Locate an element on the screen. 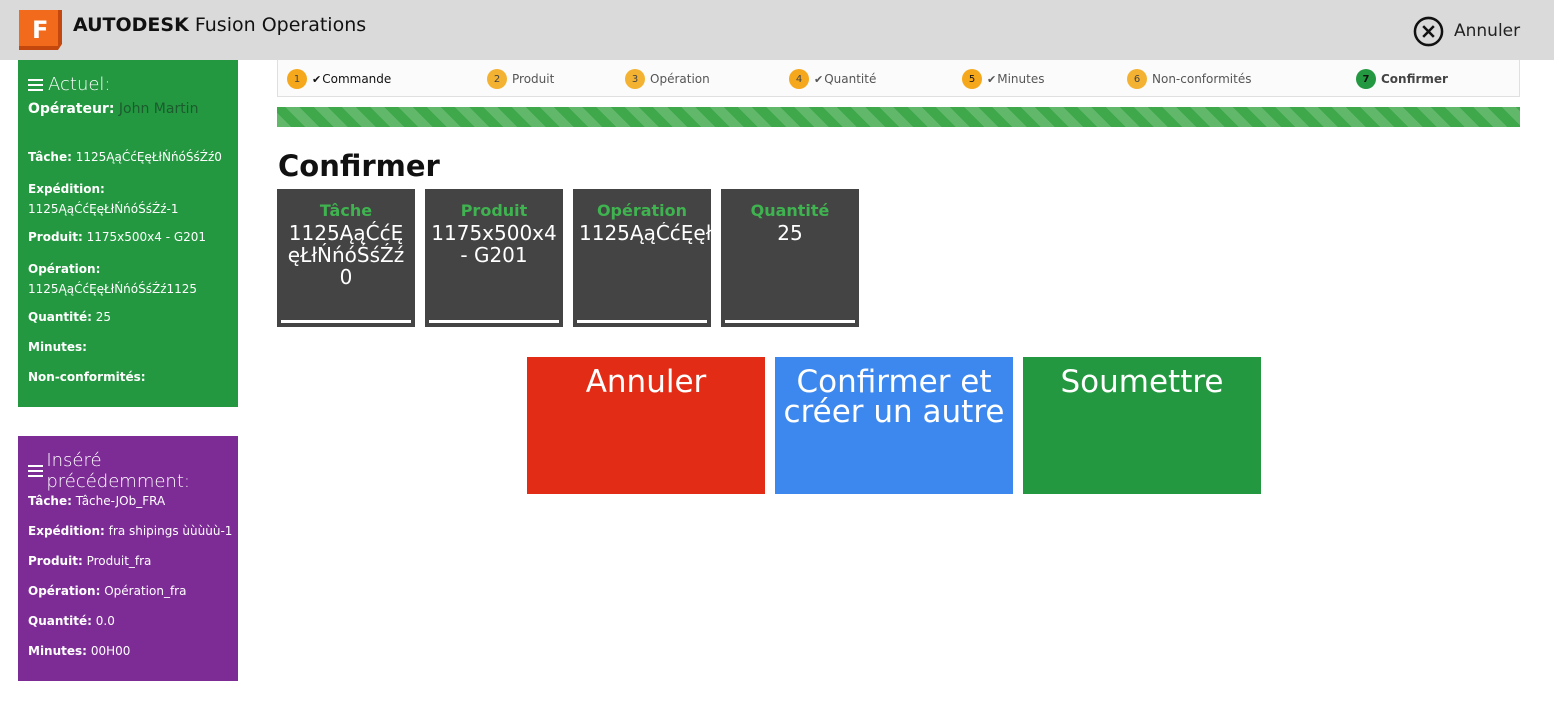 Image resolution: width=1554 pixels, height=719 pixels. header-cancel-button: Annuler is located at coordinates (1466, 31).